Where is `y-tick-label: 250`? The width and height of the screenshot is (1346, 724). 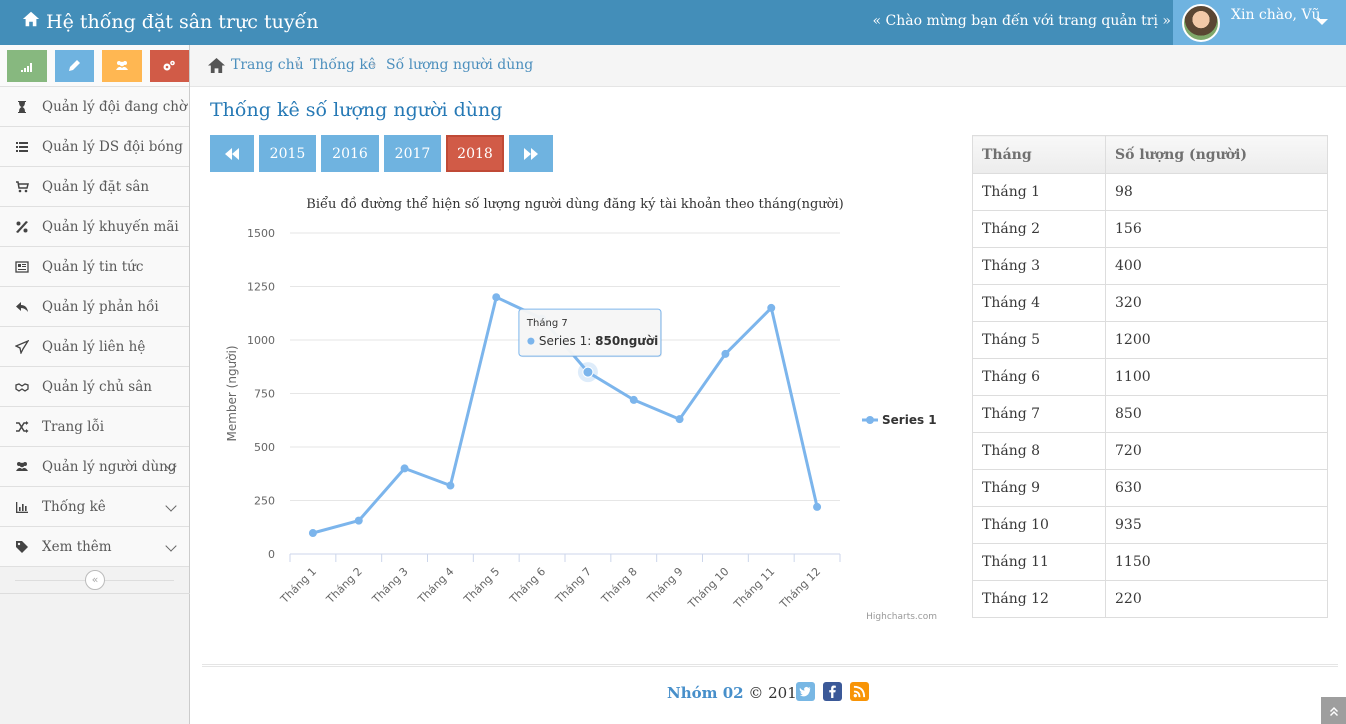
y-tick-label: 250 is located at coordinates (264, 501).